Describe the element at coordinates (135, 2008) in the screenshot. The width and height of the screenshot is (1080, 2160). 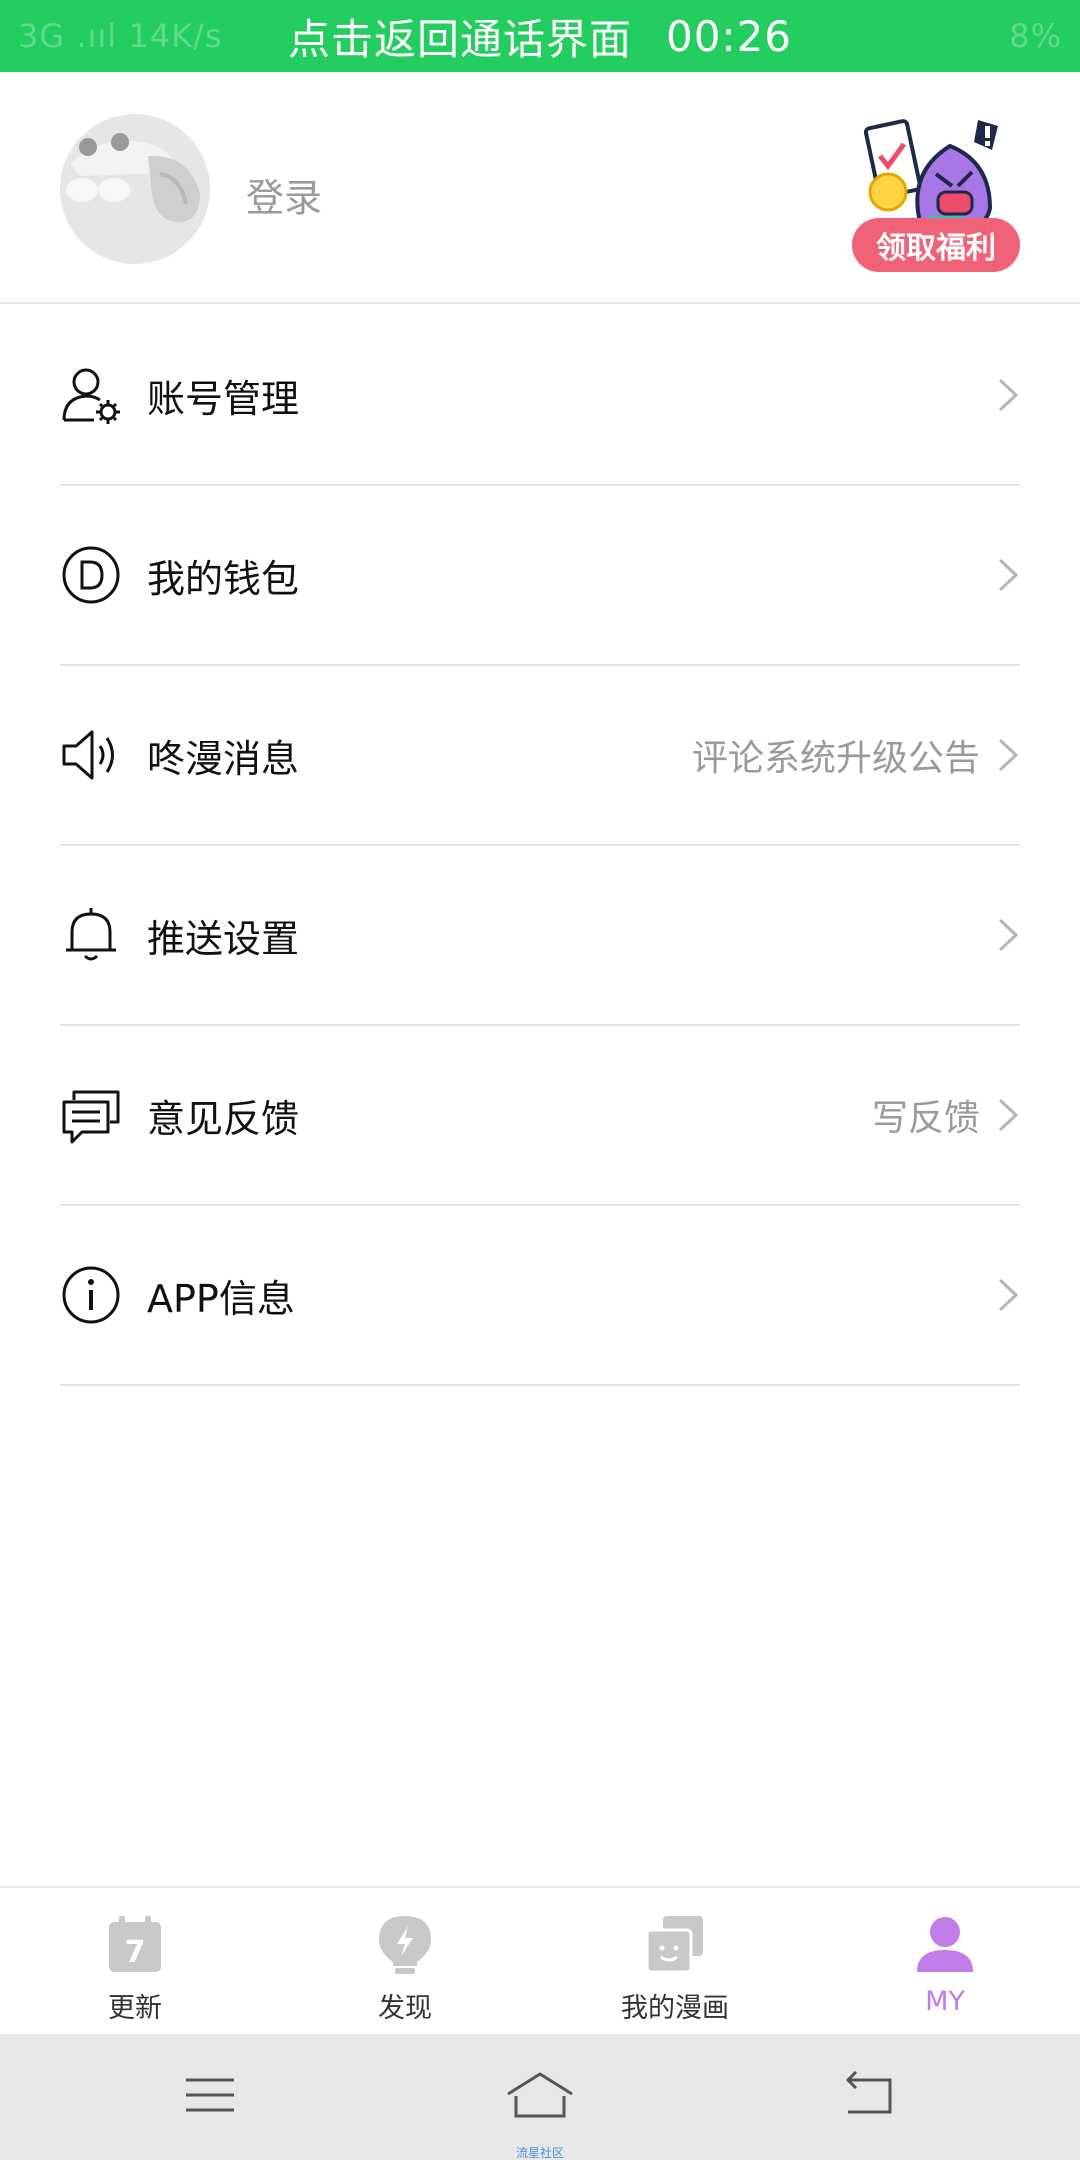
I see `tab-label: 更新` at that location.